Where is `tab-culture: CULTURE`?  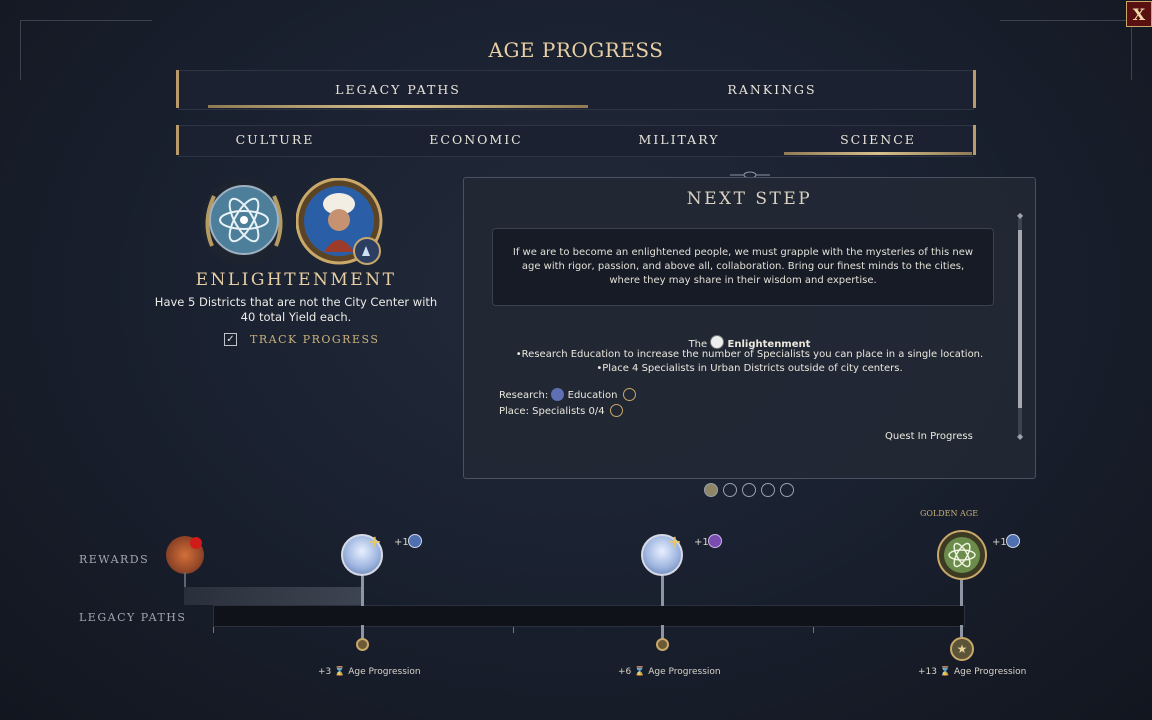
tab-culture: CULTURE is located at coordinates (275, 139).